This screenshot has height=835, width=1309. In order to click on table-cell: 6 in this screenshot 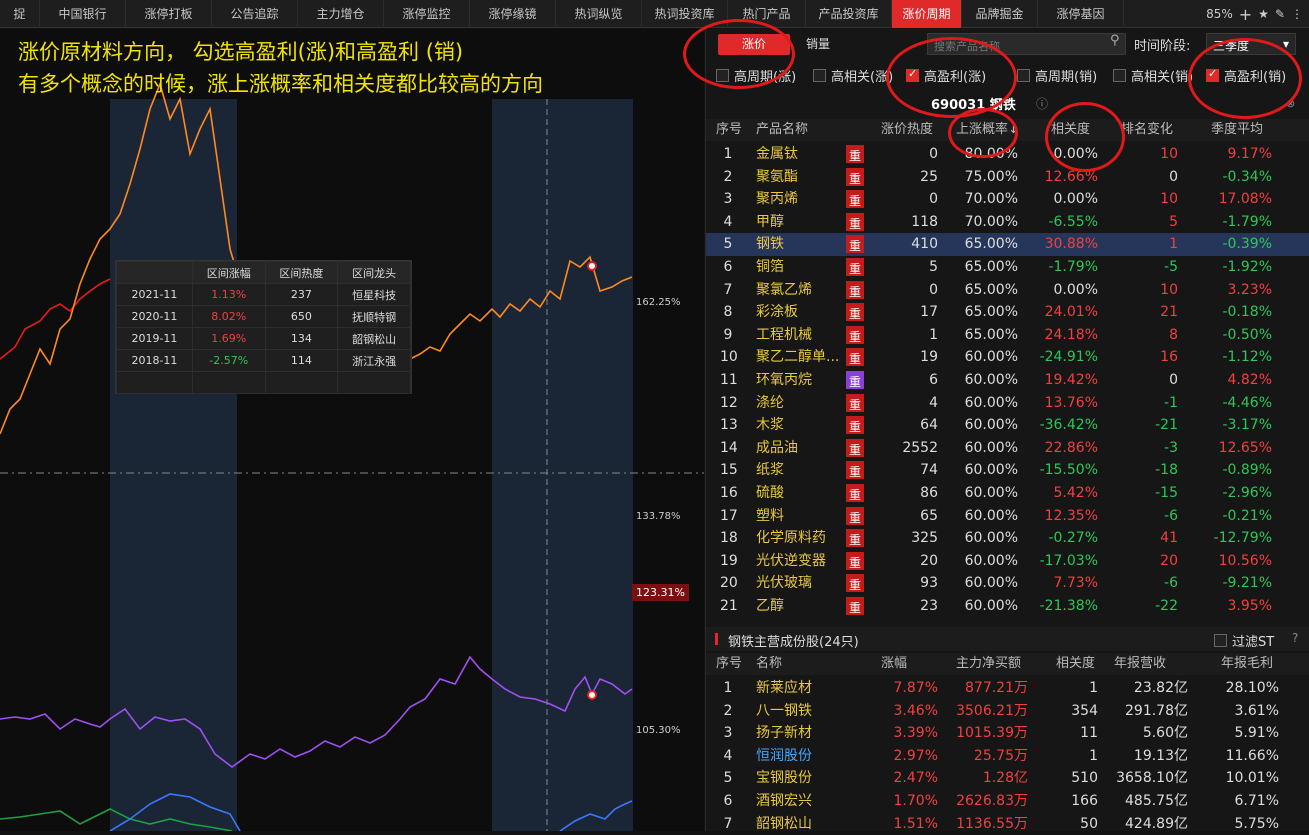, I will do `click(728, 801)`.